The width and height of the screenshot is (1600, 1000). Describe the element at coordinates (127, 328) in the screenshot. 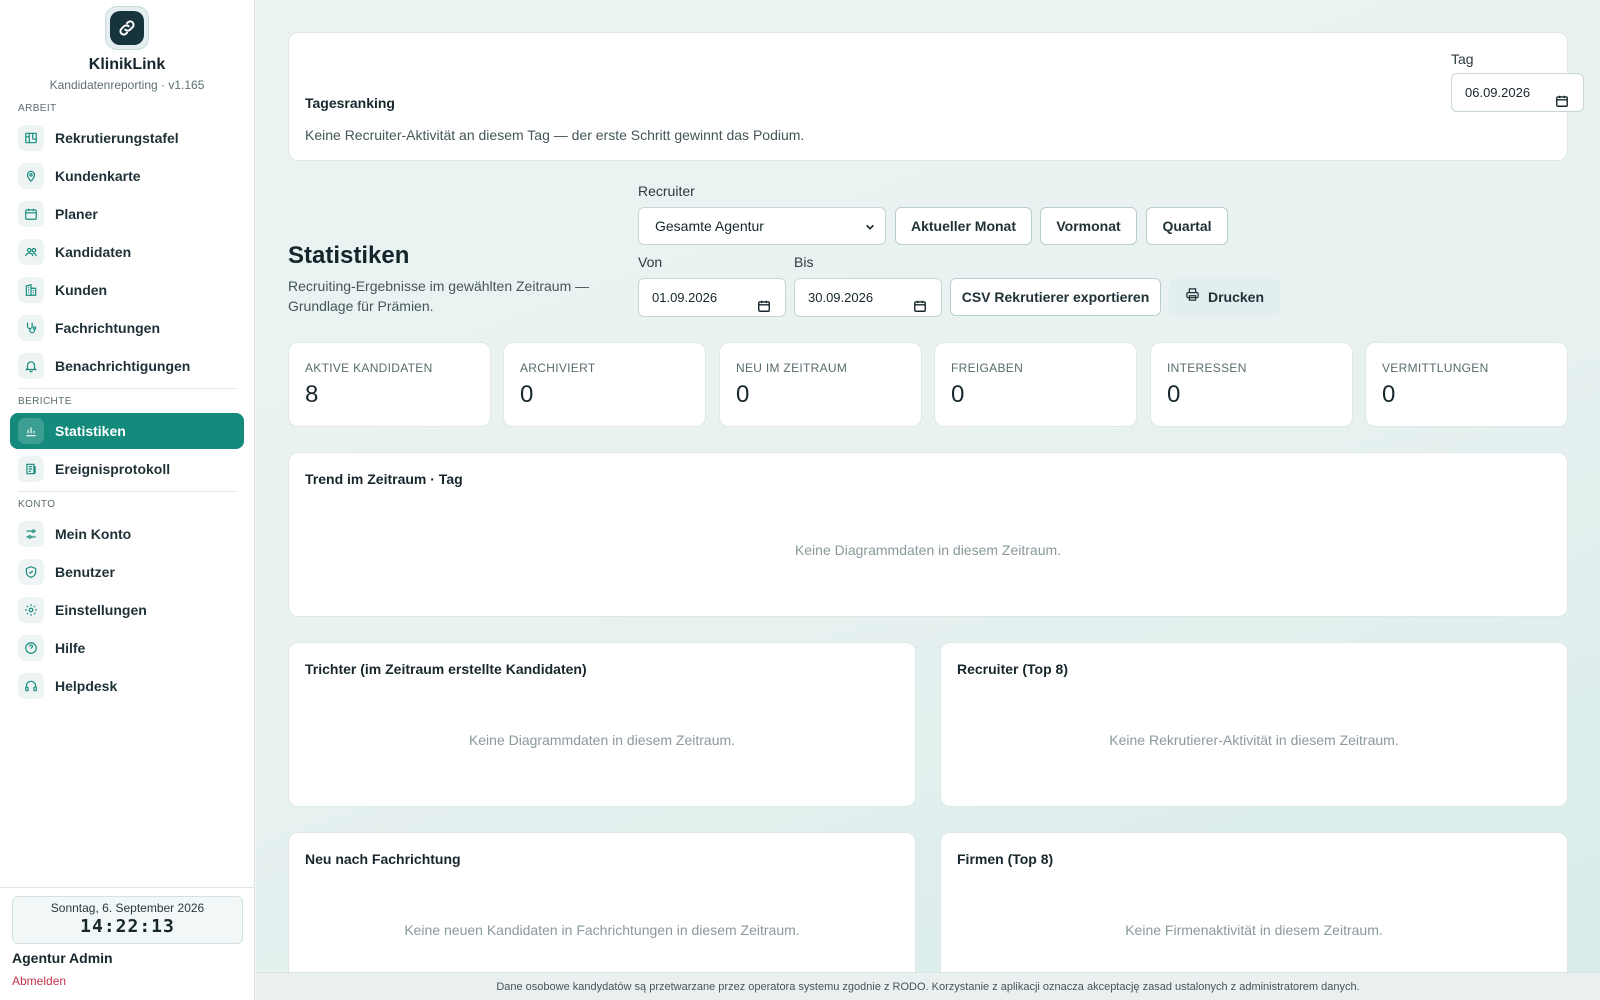

I see `sidebar-item-fachrichtungen: Fachrichtungen` at that location.